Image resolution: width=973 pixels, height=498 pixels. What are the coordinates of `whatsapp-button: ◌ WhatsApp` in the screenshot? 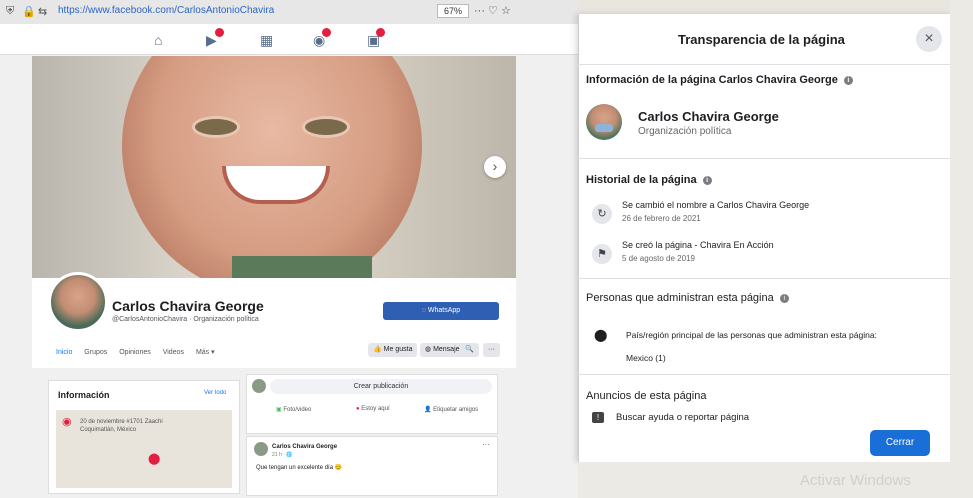 It's located at (441, 311).